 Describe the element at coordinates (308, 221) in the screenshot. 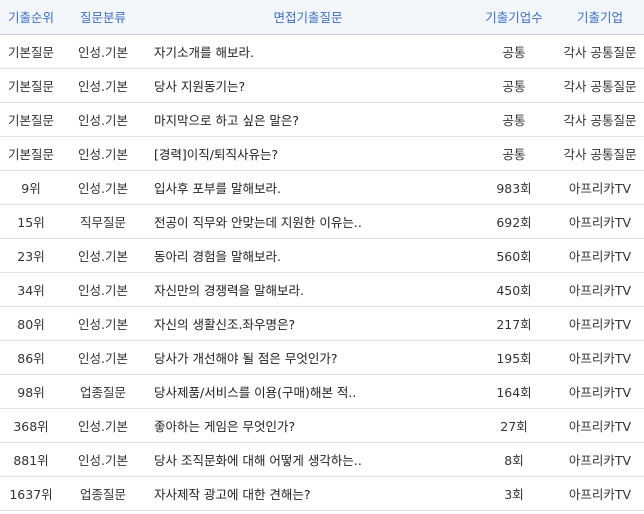

I see `question-link: 전공이 직무와 안맞는데 지원한 이유는..` at that location.